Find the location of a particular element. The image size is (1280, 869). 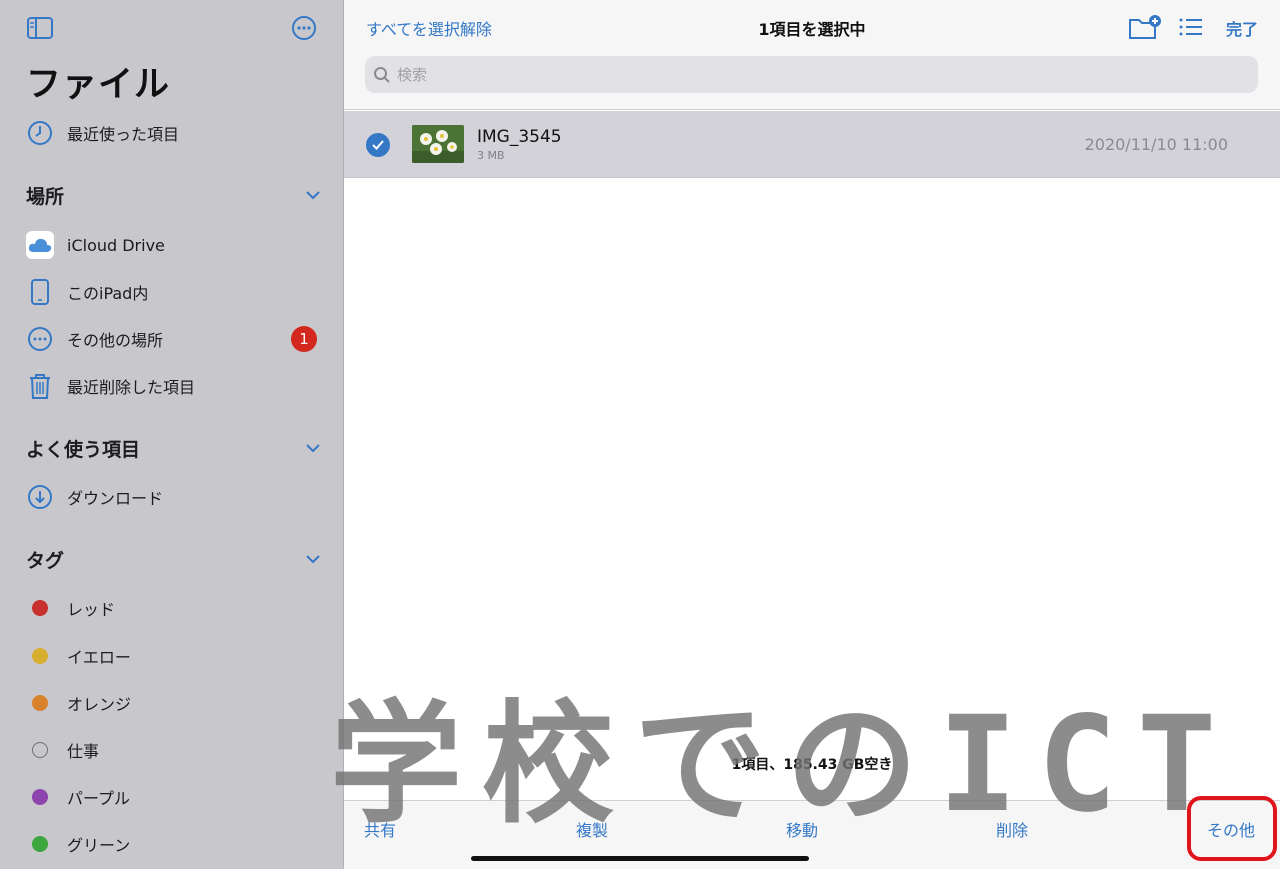

search-bar is located at coordinates (811, 74).